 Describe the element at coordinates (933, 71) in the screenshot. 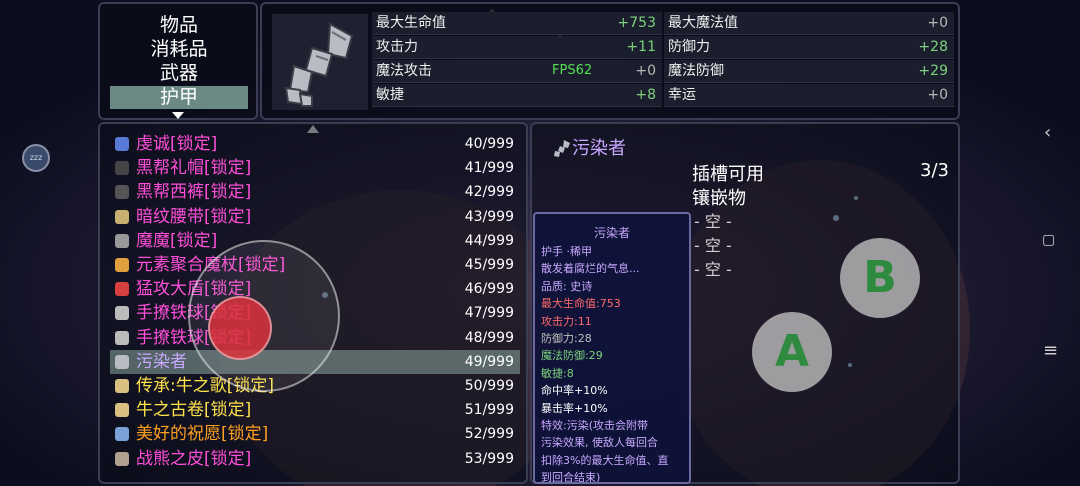

I see `stat-value: +29` at that location.